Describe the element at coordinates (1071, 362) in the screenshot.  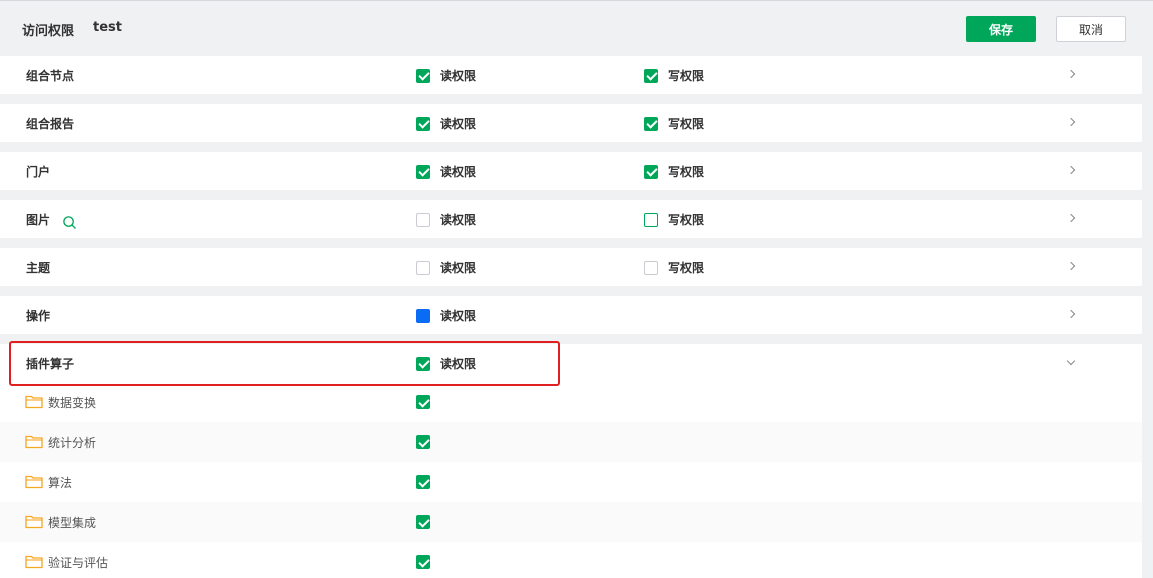
I see `chevron-down-icon` at that location.